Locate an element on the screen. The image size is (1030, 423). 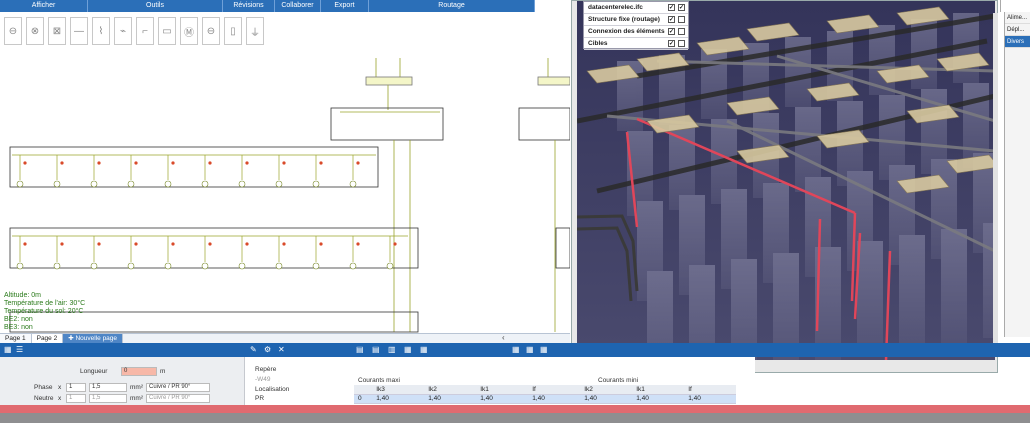
calc-3-icon: ▦ is located at coordinates (544, 350).